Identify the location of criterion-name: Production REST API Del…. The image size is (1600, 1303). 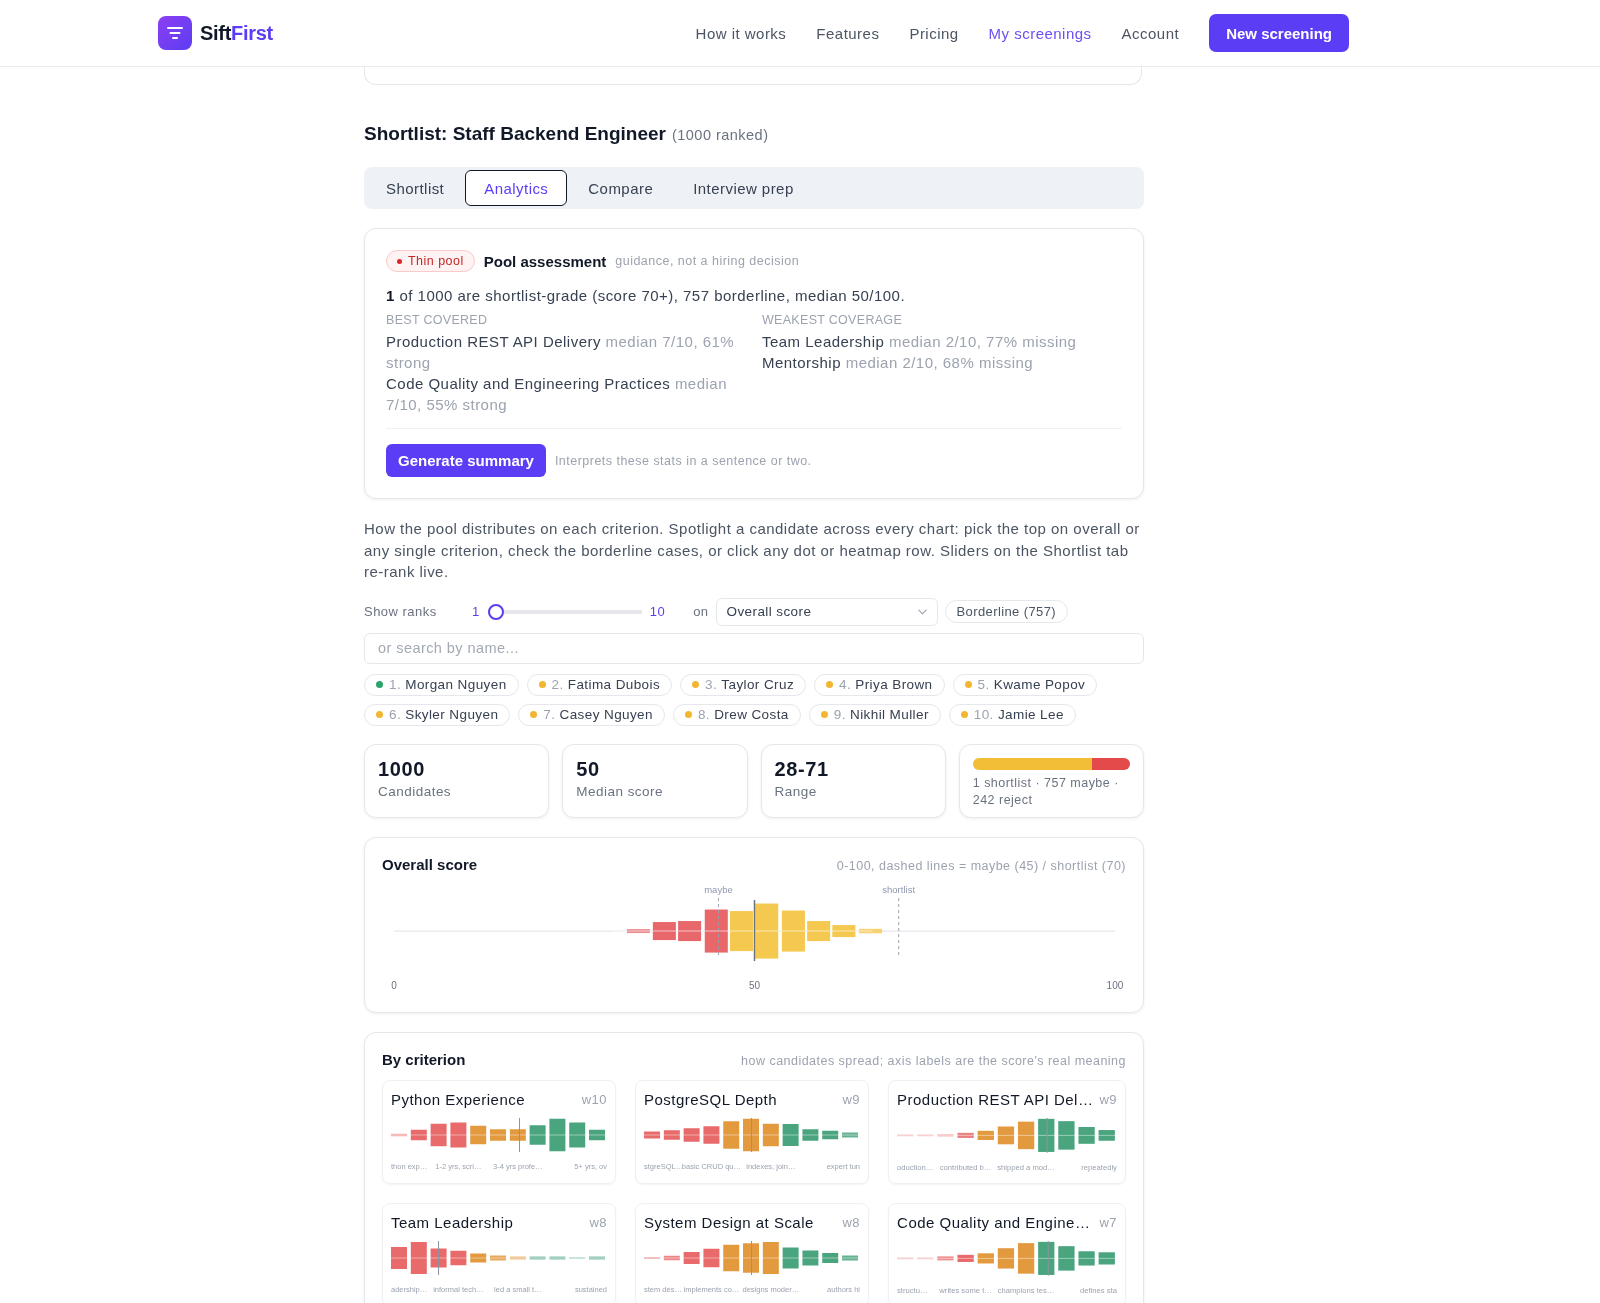
(995, 1100).